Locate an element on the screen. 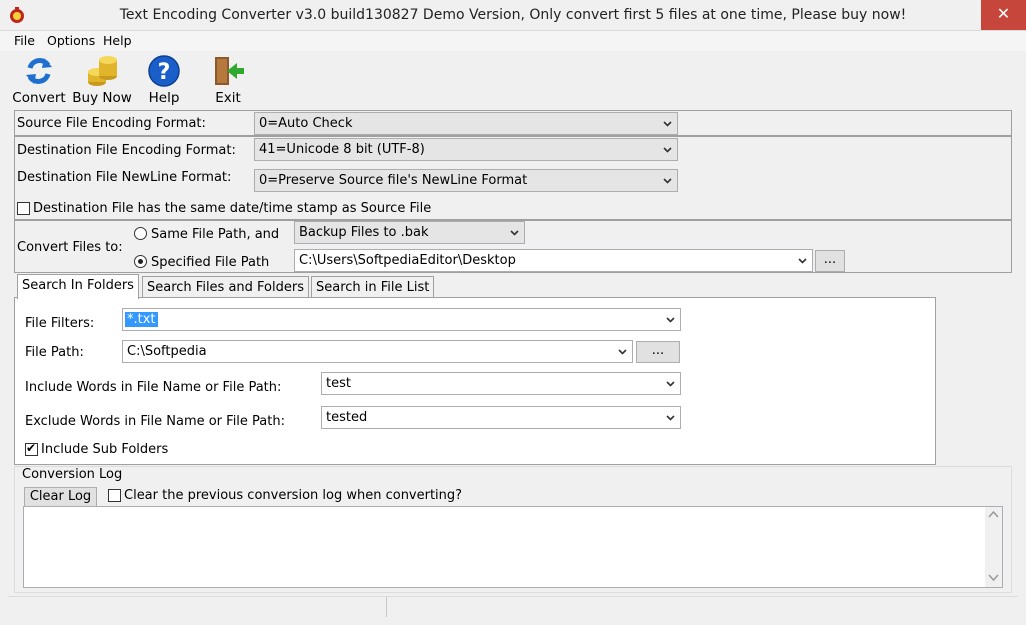  output-path-input: C:\Users\SoftpediaEditor\Desktop is located at coordinates (553, 260).